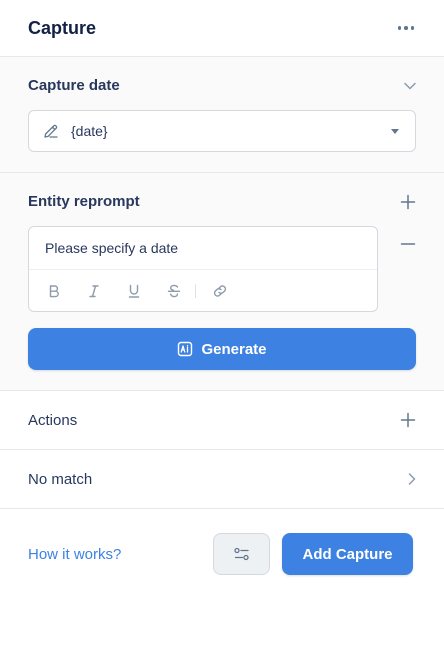  Describe the element at coordinates (222, 28) in the screenshot. I see `panel-header: Capture` at that location.